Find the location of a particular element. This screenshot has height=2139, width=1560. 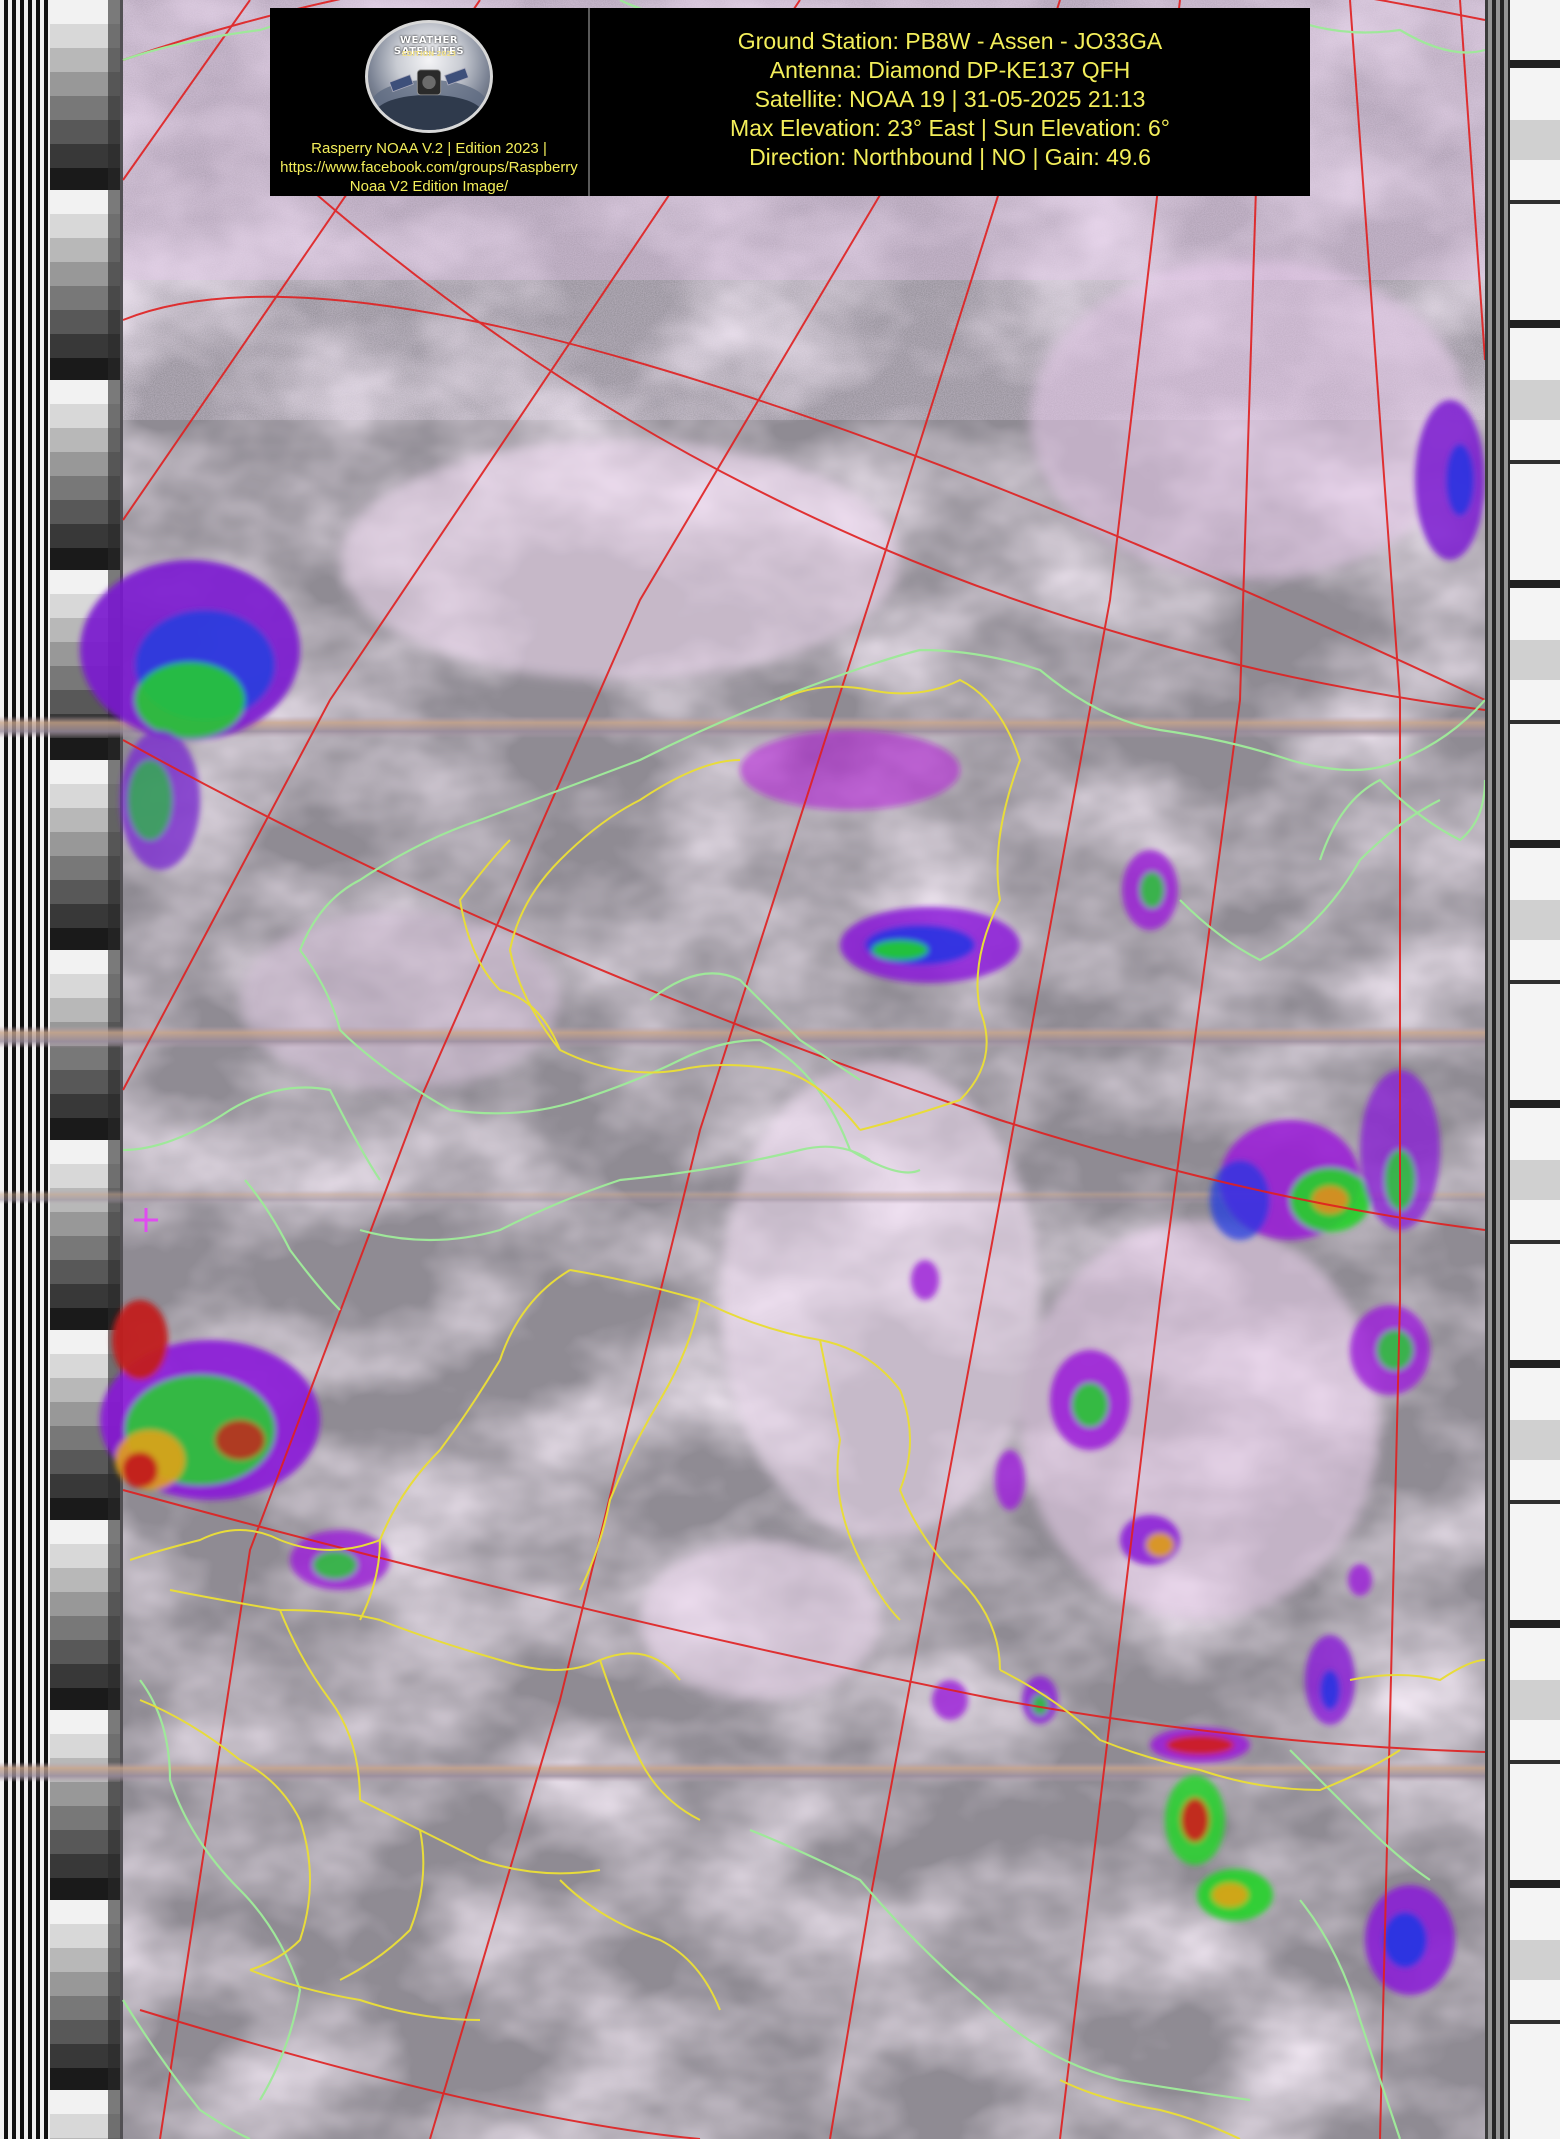

sync-strip-left is located at coordinates (25, 1069).